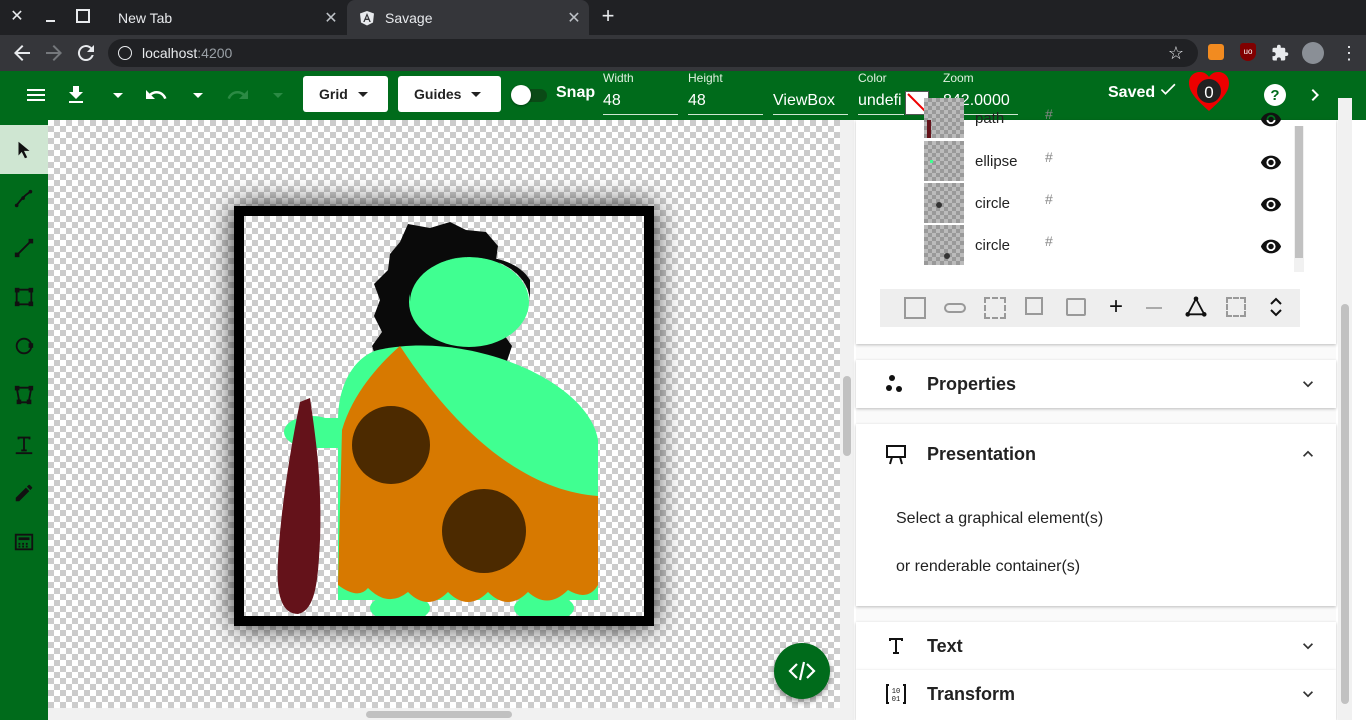  What do you see at coordinates (409, 17) in the screenshot?
I see `tab-title: Savage` at bounding box center [409, 17].